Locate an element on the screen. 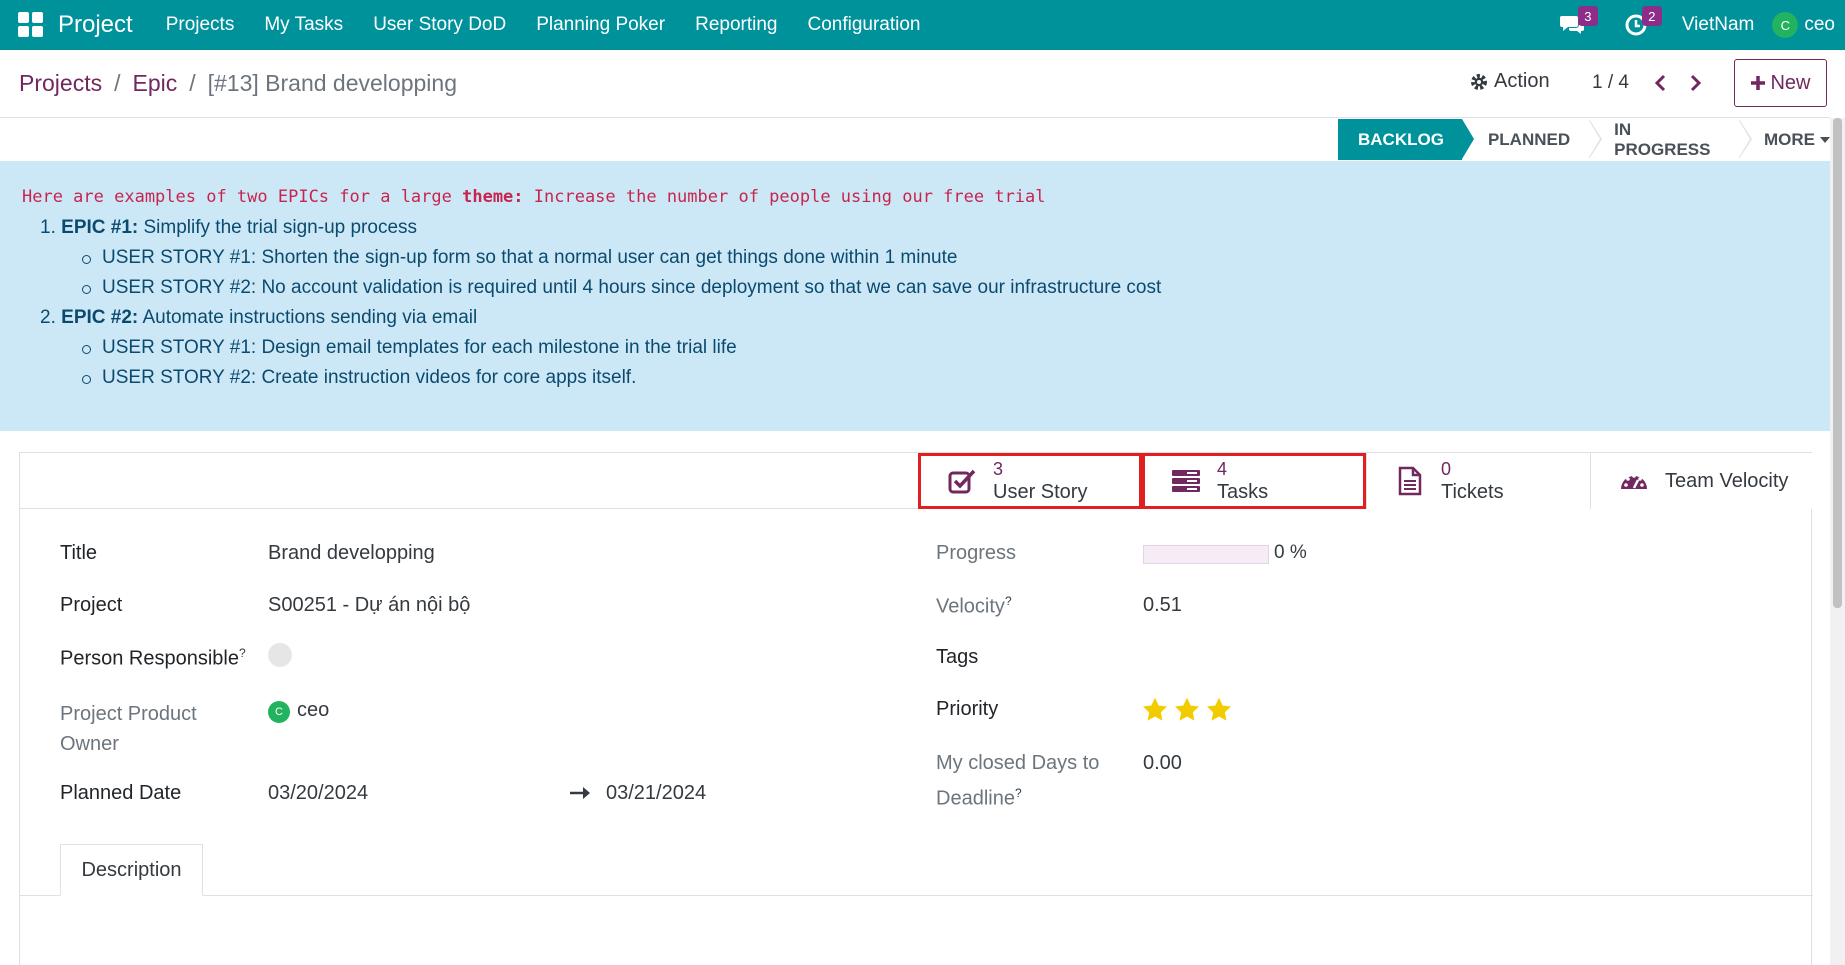  stage-in-progress: IN PROGRESS is located at coordinates (1670, 139).